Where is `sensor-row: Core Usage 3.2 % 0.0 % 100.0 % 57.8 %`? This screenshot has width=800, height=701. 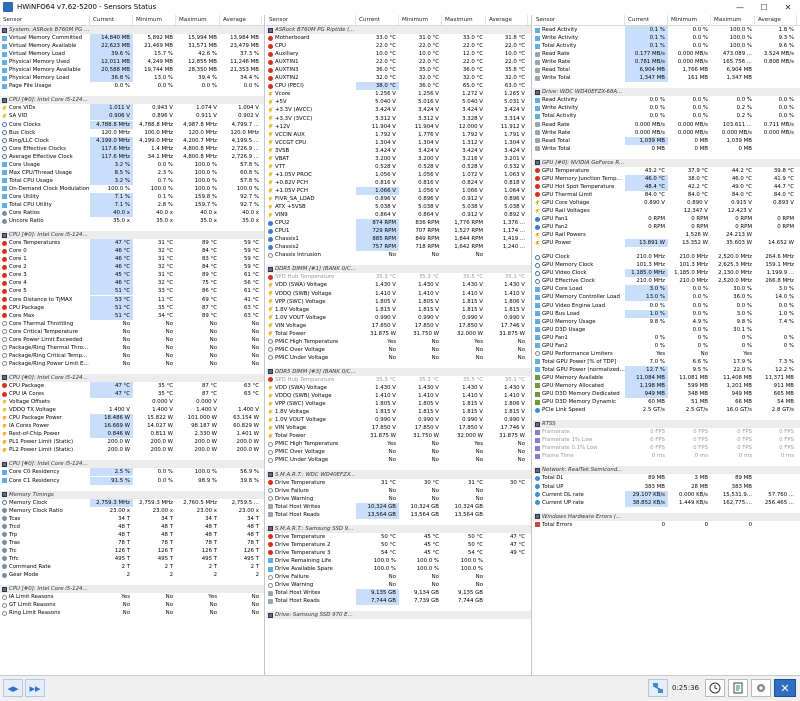 sensor-row: Core Usage 3.2 % 0.0 % 100.0 % 57.8 % is located at coordinates (132, 164).